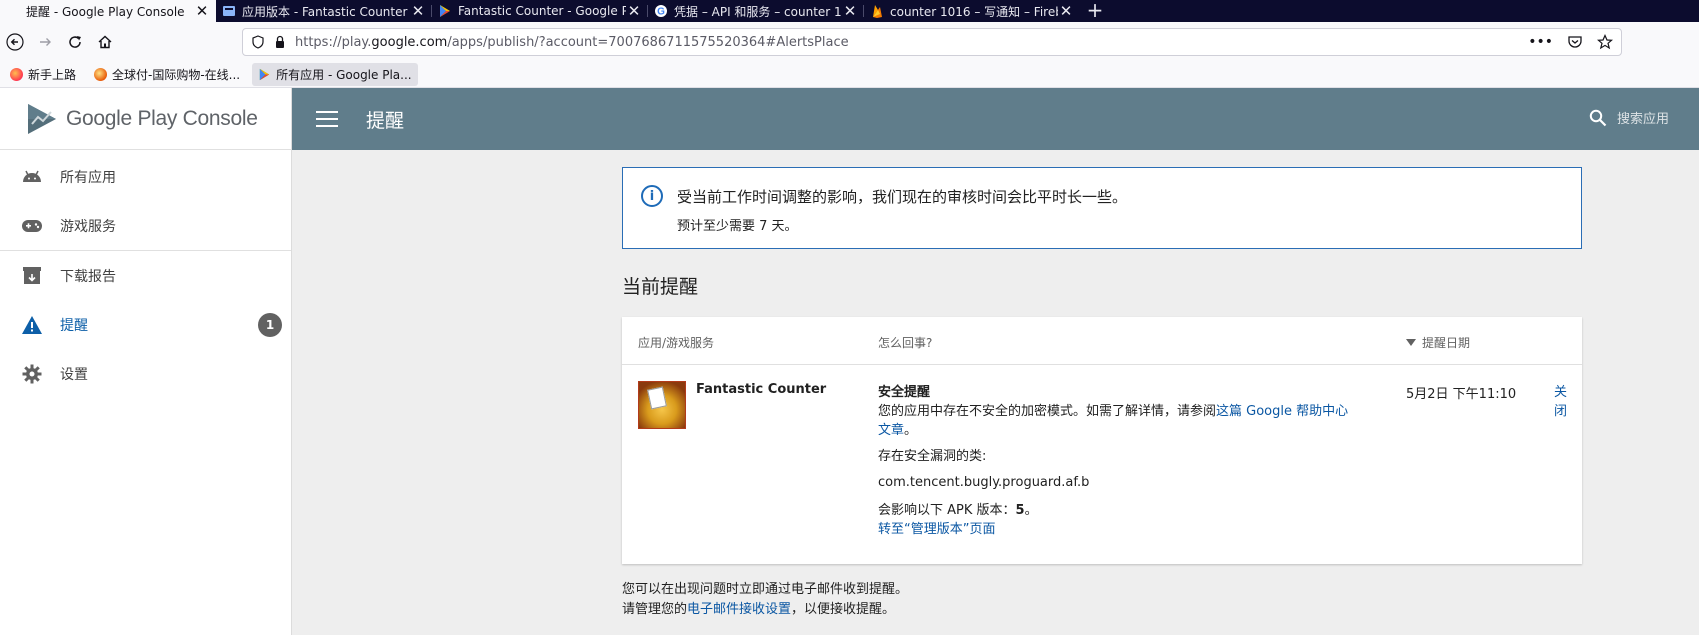  I want to click on sidebar-item-label: 提醒, so click(74, 325).